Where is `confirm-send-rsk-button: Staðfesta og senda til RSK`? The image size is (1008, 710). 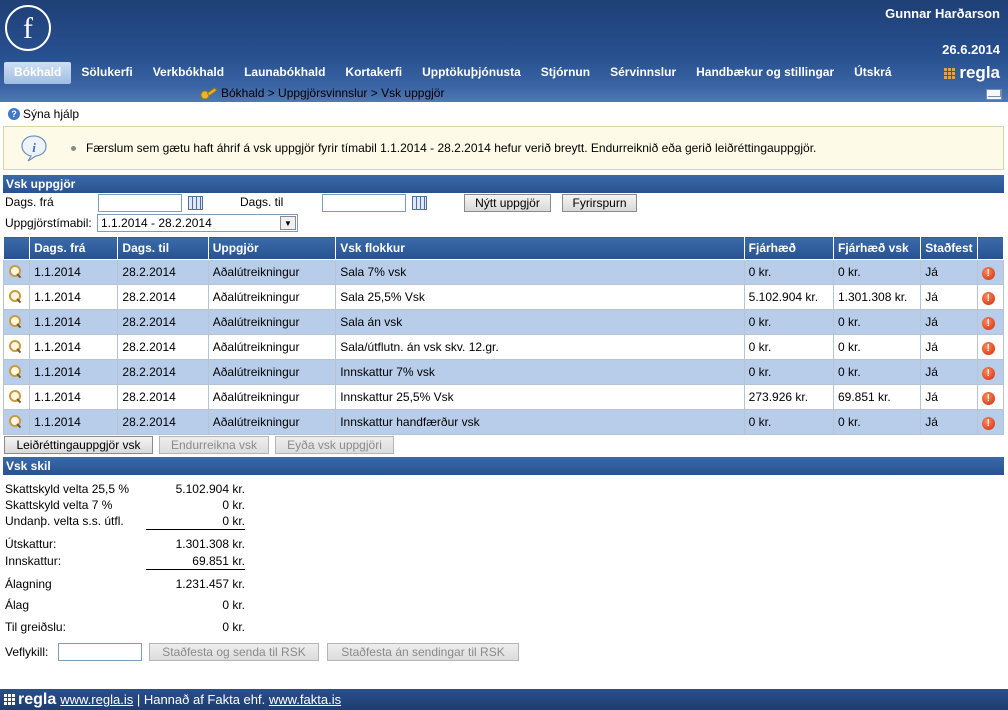 confirm-send-rsk-button: Staðfesta og senda til RSK is located at coordinates (234, 652).